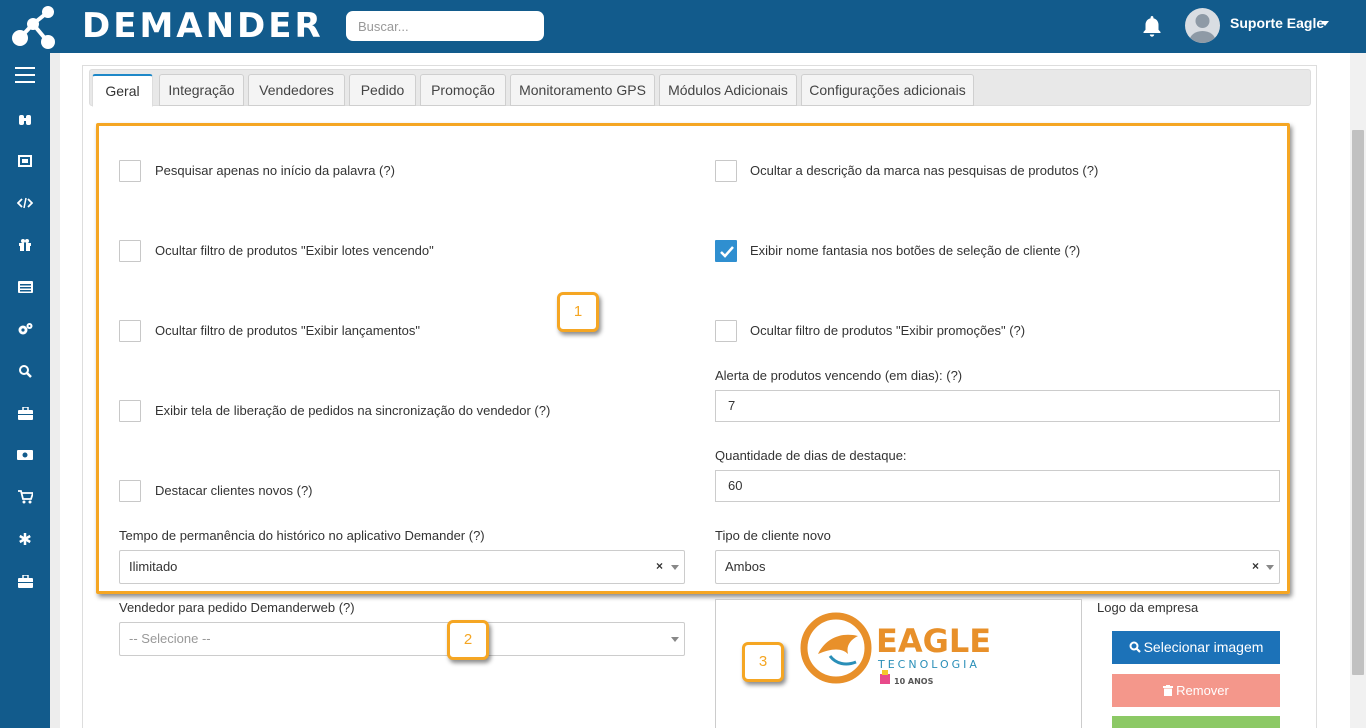 This screenshot has width=1366, height=728. Describe the element at coordinates (25, 203) in the screenshot. I see `code-icon` at that location.